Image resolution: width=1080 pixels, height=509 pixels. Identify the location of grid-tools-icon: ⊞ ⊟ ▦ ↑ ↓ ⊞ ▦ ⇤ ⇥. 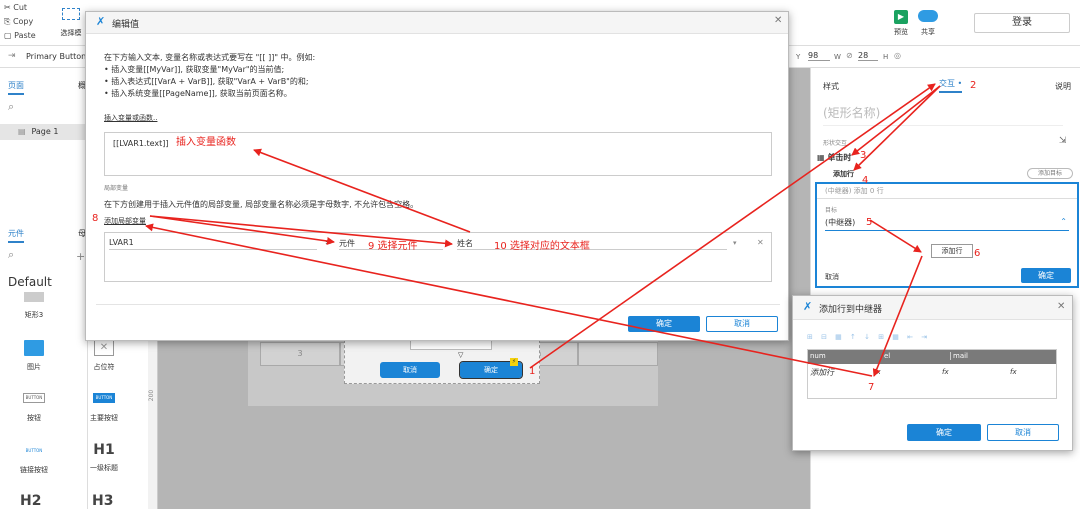
(868, 337).